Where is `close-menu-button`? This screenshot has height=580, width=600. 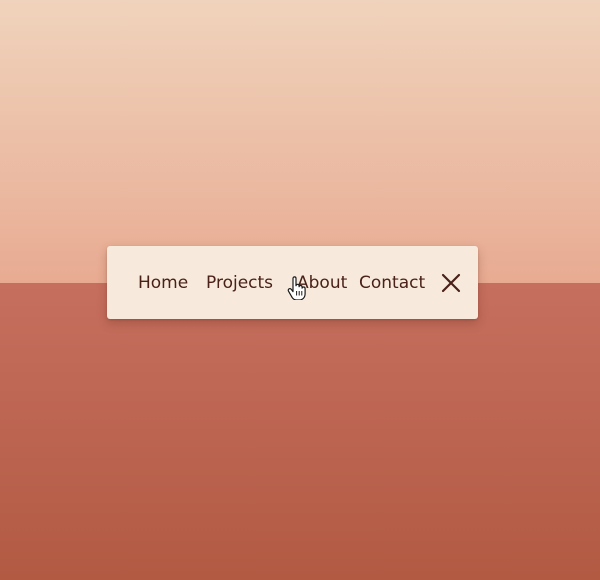 close-menu-button is located at coordinates (451, 283).